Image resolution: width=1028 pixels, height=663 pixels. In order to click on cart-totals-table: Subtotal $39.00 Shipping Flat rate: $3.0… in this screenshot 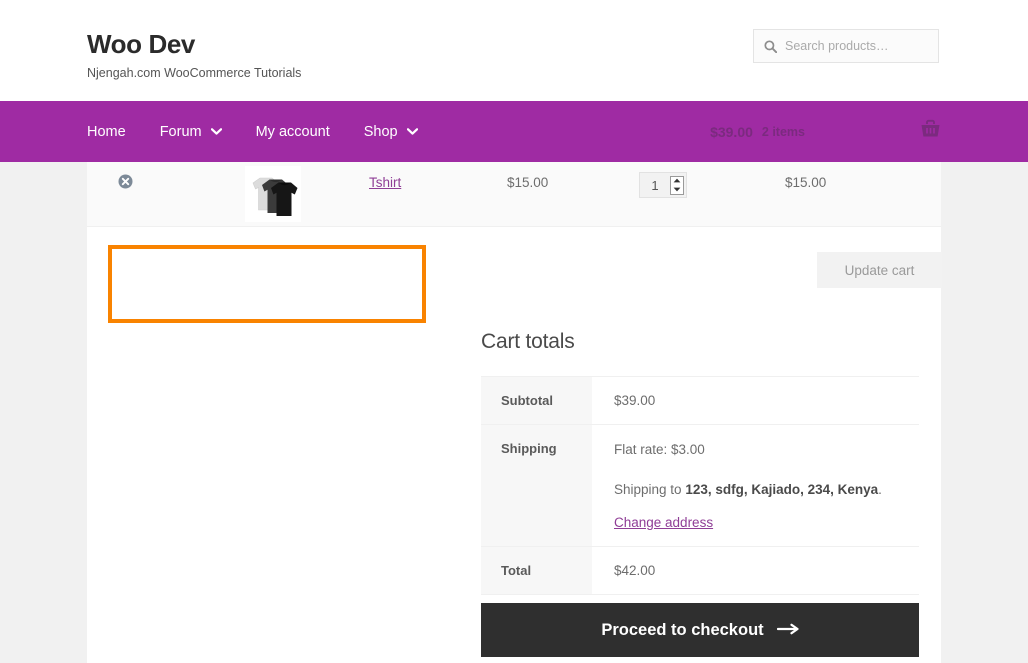, I will do `click(700, 485)`.